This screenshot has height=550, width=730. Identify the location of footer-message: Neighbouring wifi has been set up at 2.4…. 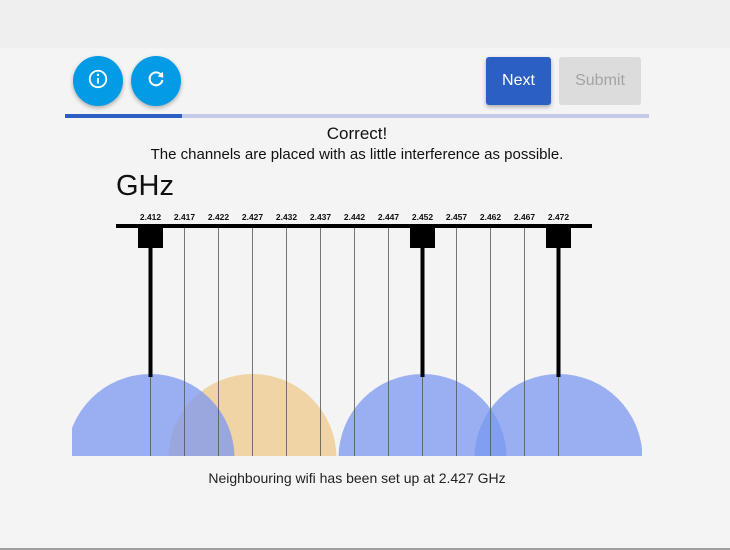
(357, 478).